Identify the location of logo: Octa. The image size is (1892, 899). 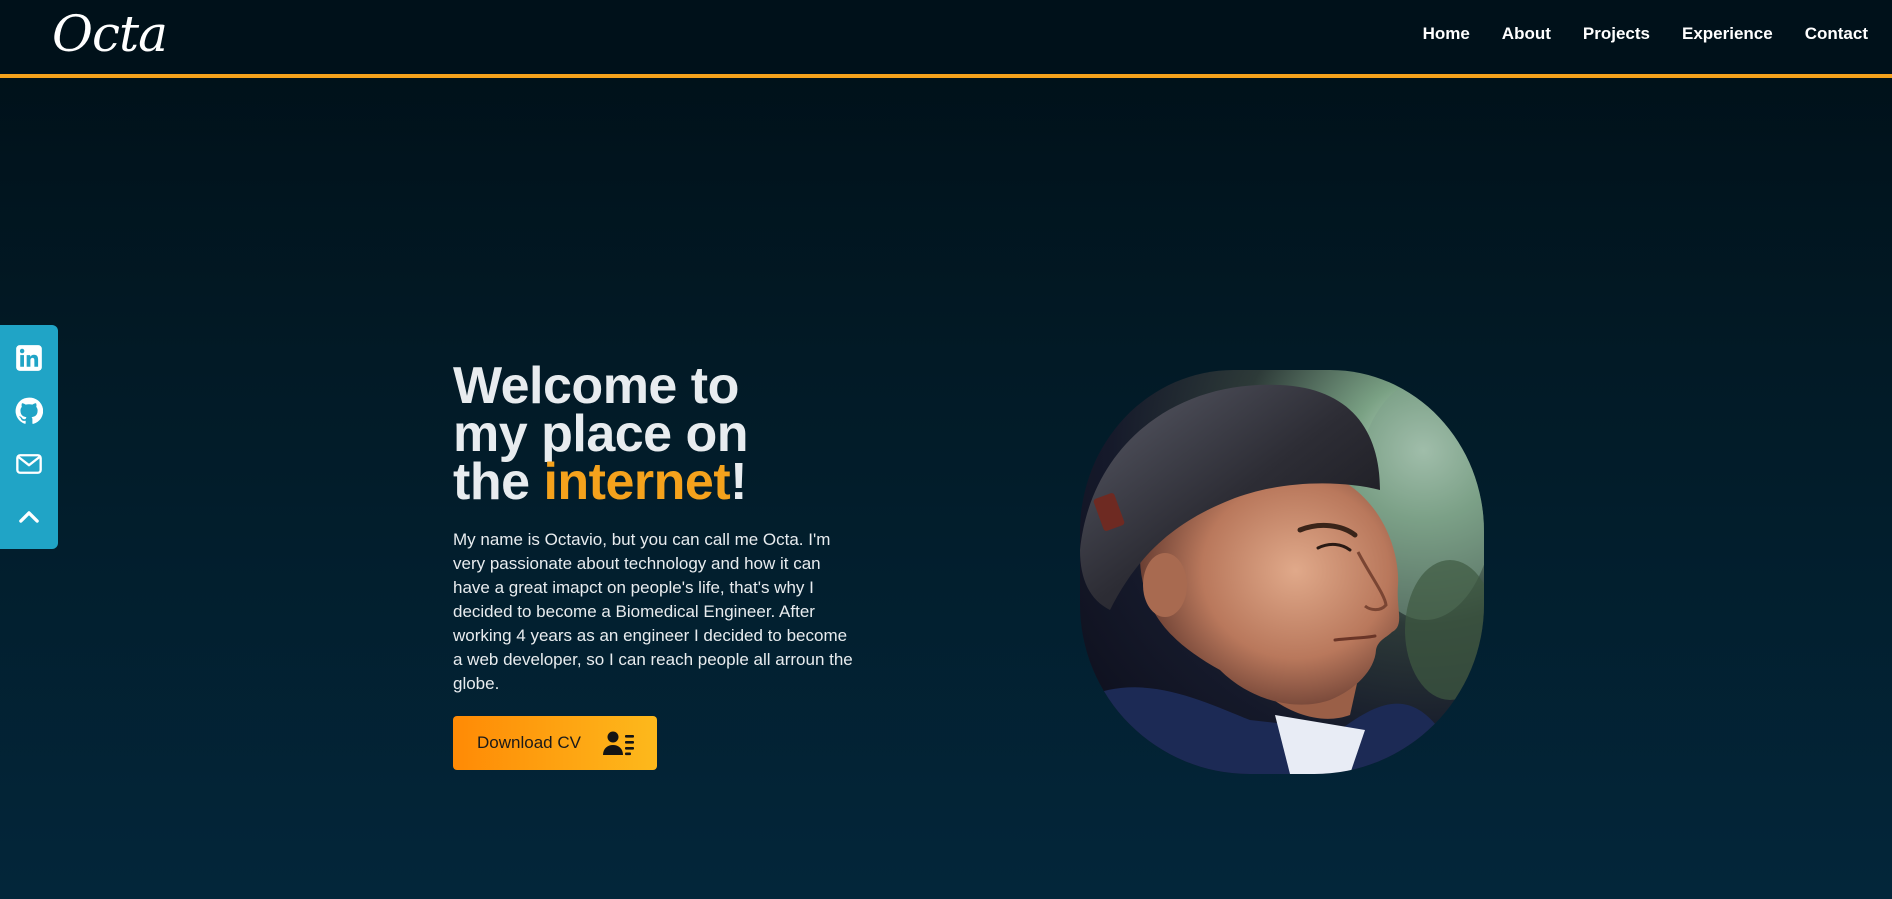
(110, 34).